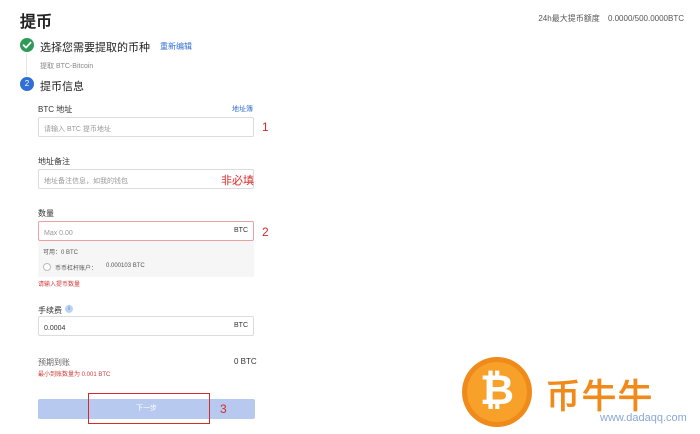  I want to click on page-title: 提币, so click(36, 22).